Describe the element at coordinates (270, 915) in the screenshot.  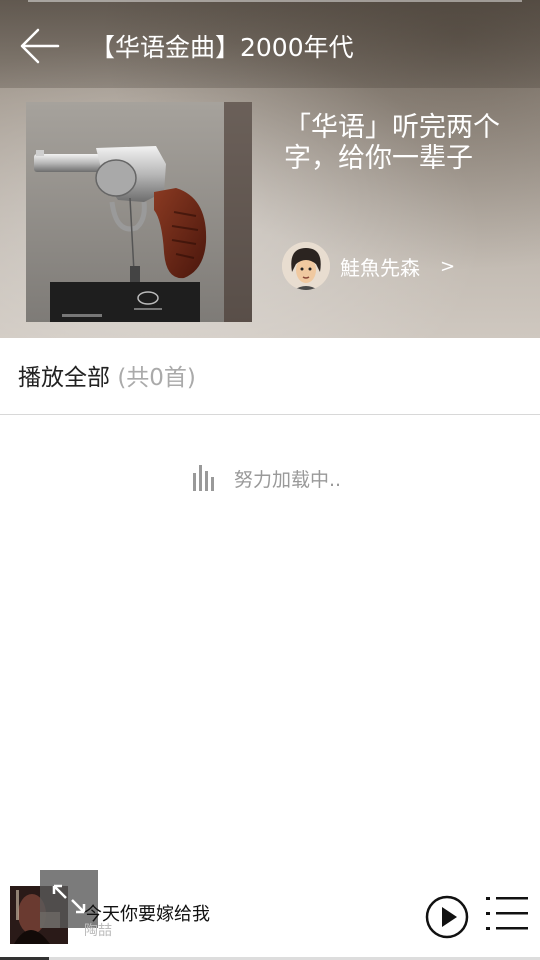
I see `mini-player: 今天你要嫁给我 陶喆` at that location.